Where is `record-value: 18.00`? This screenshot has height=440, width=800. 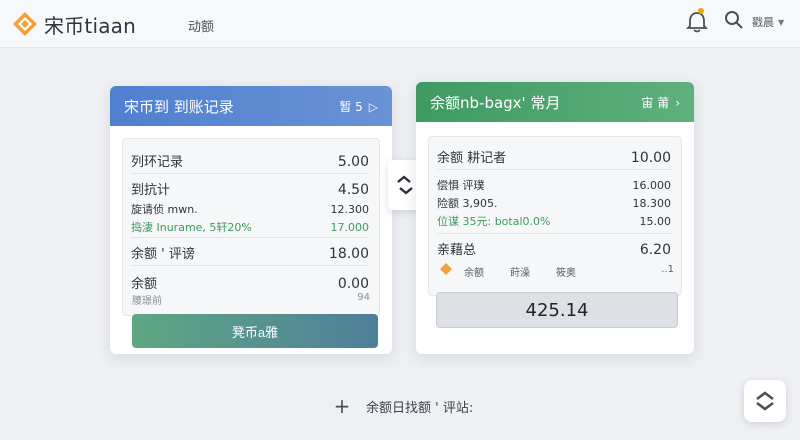 record-value: 18.00 is located at coordinates (348, 254).